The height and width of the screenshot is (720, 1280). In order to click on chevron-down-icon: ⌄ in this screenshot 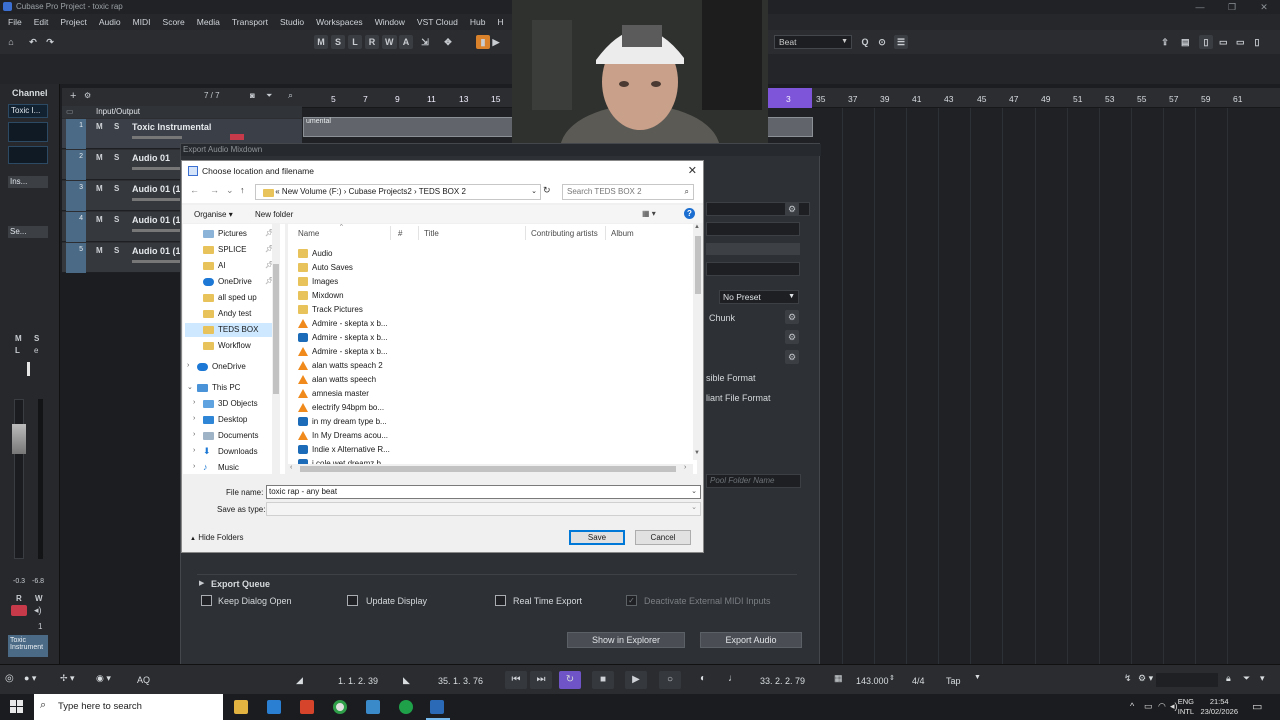, I will do `click(694, 492)`.